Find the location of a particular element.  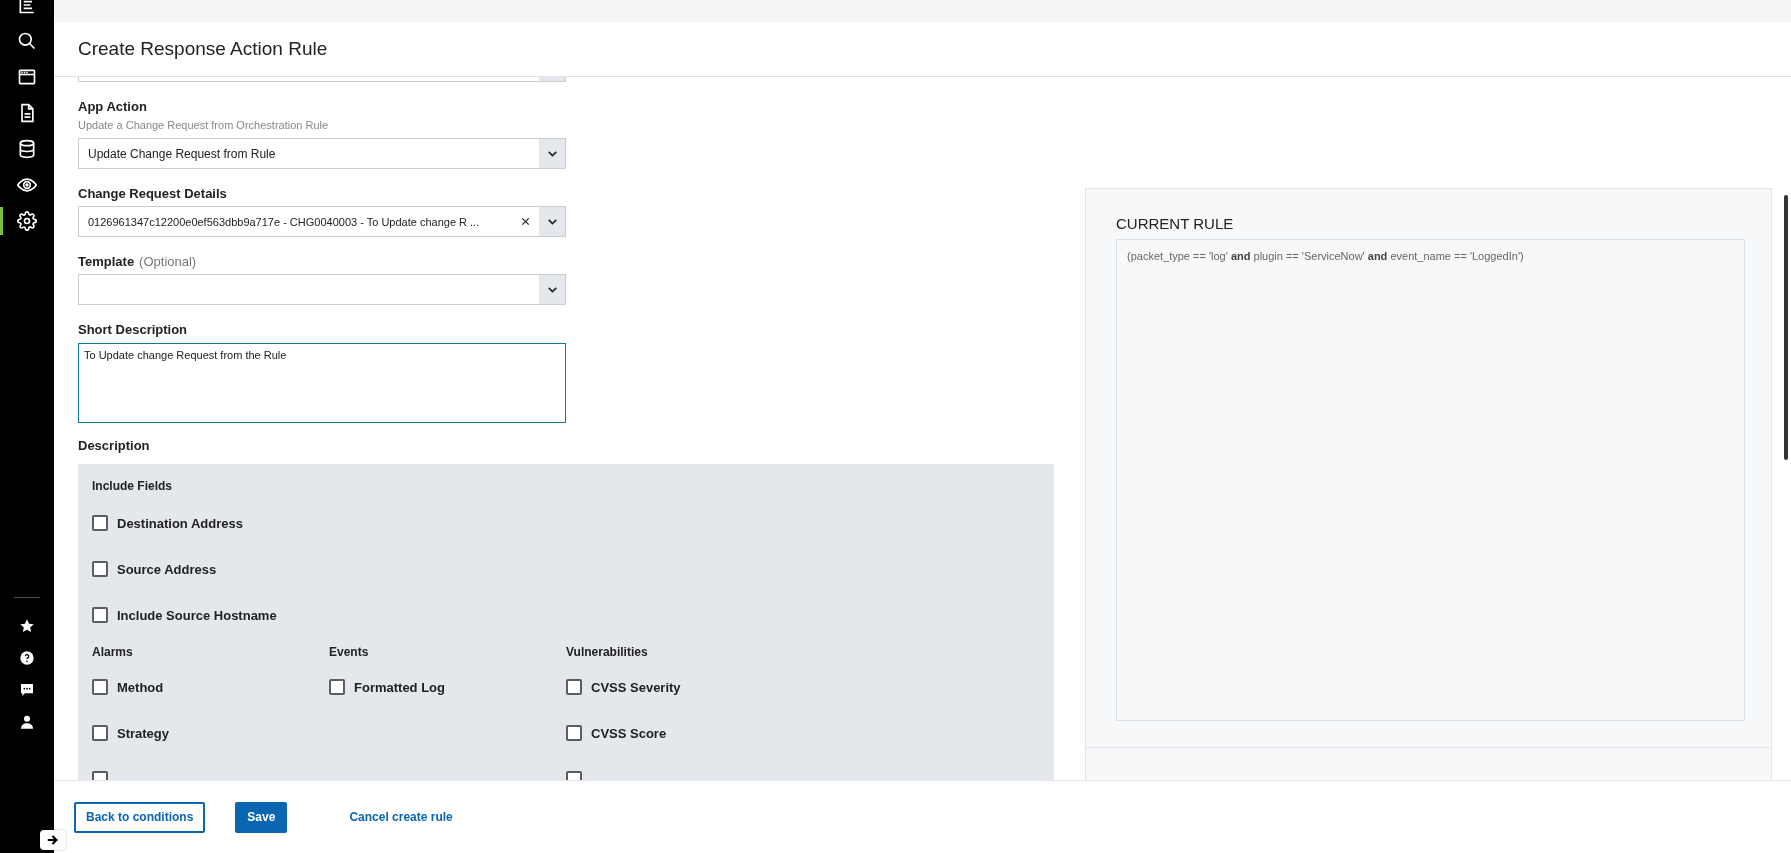

group-title: Events is located at coordinates (349, 652).